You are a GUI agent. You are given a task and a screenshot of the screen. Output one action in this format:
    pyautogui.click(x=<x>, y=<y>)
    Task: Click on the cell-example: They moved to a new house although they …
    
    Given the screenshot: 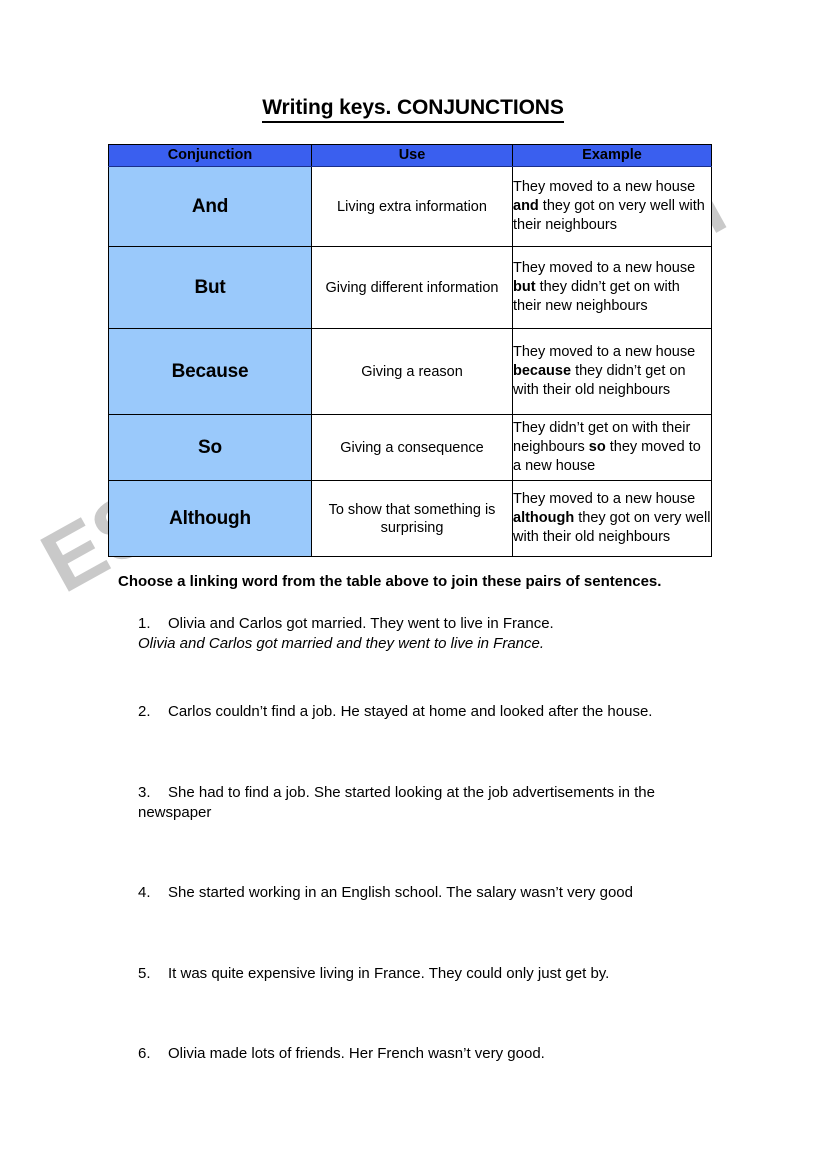 What is the action you would take?
    pyautogui.click(x=612, y=518)
    